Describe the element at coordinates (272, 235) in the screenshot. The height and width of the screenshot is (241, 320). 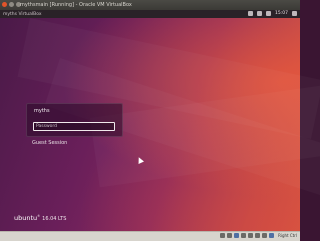
I see `mouse-integration-icon` at that location.